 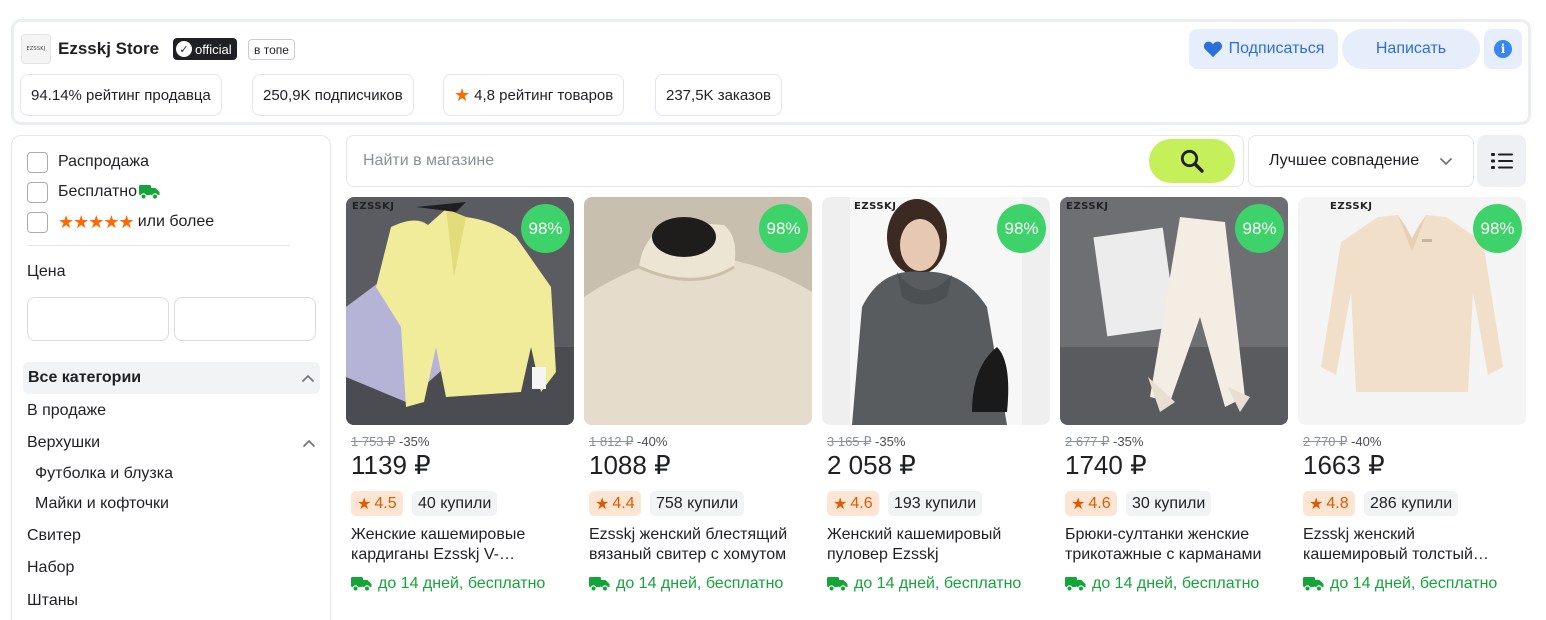 What do you see at coordinates (1503, 49) in the screenshot?
I see `info-button: i` at bounding box center [1503, 49].